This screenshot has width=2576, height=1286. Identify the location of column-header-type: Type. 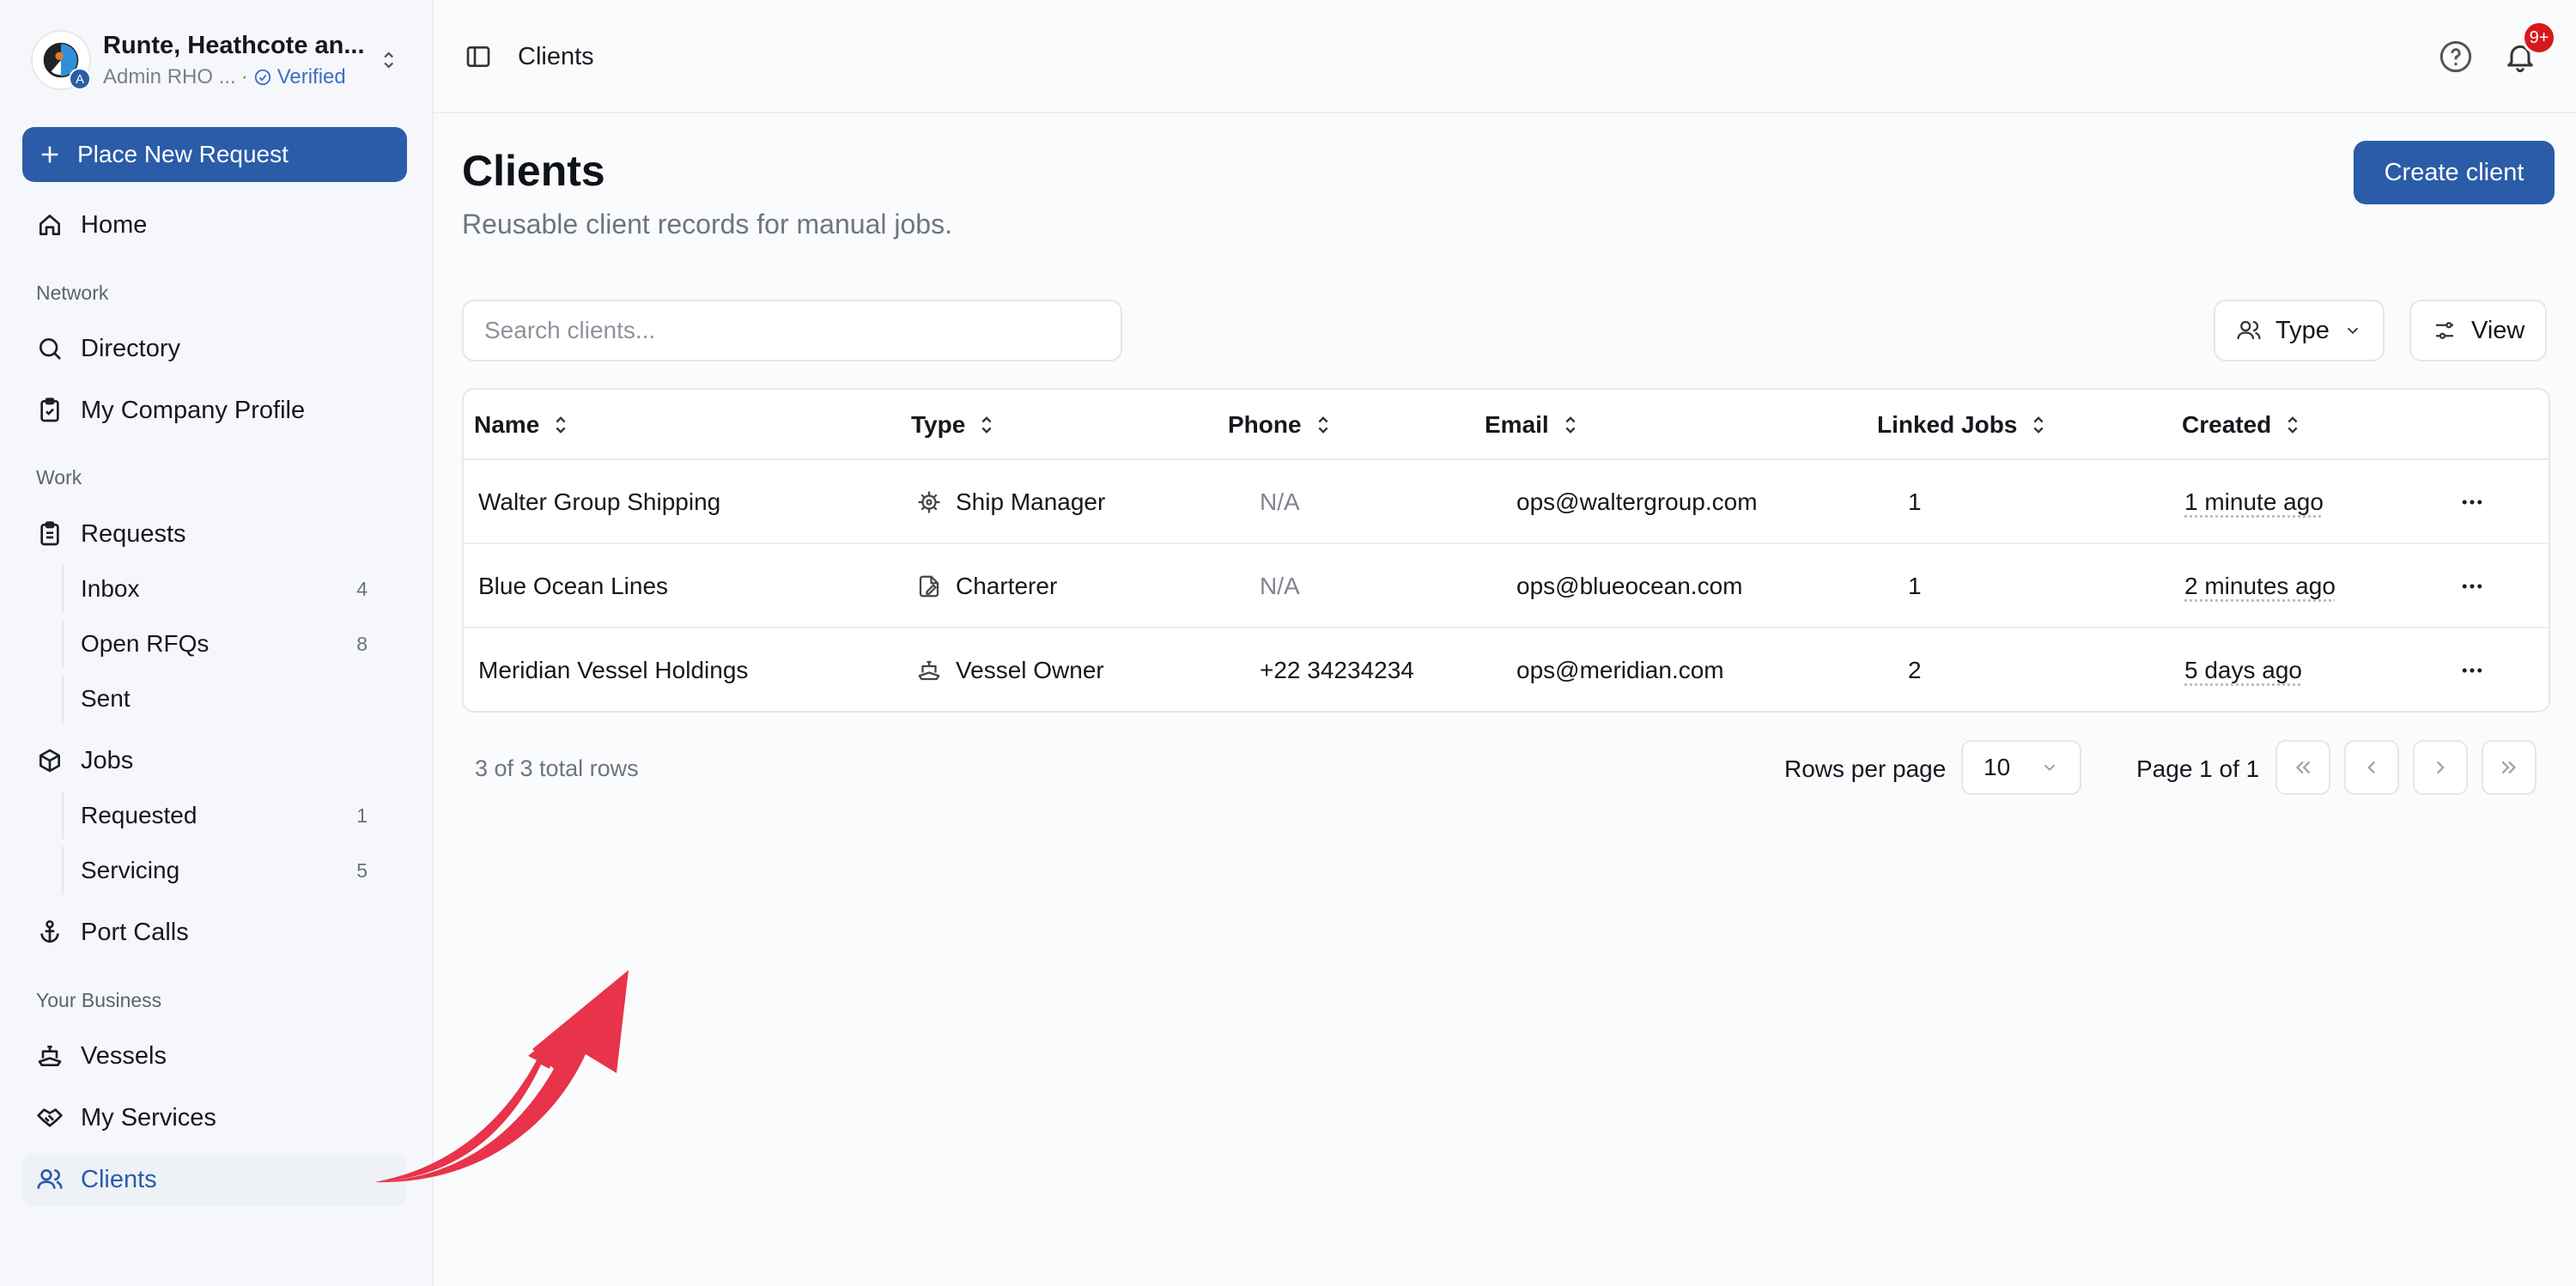
(954, 425).